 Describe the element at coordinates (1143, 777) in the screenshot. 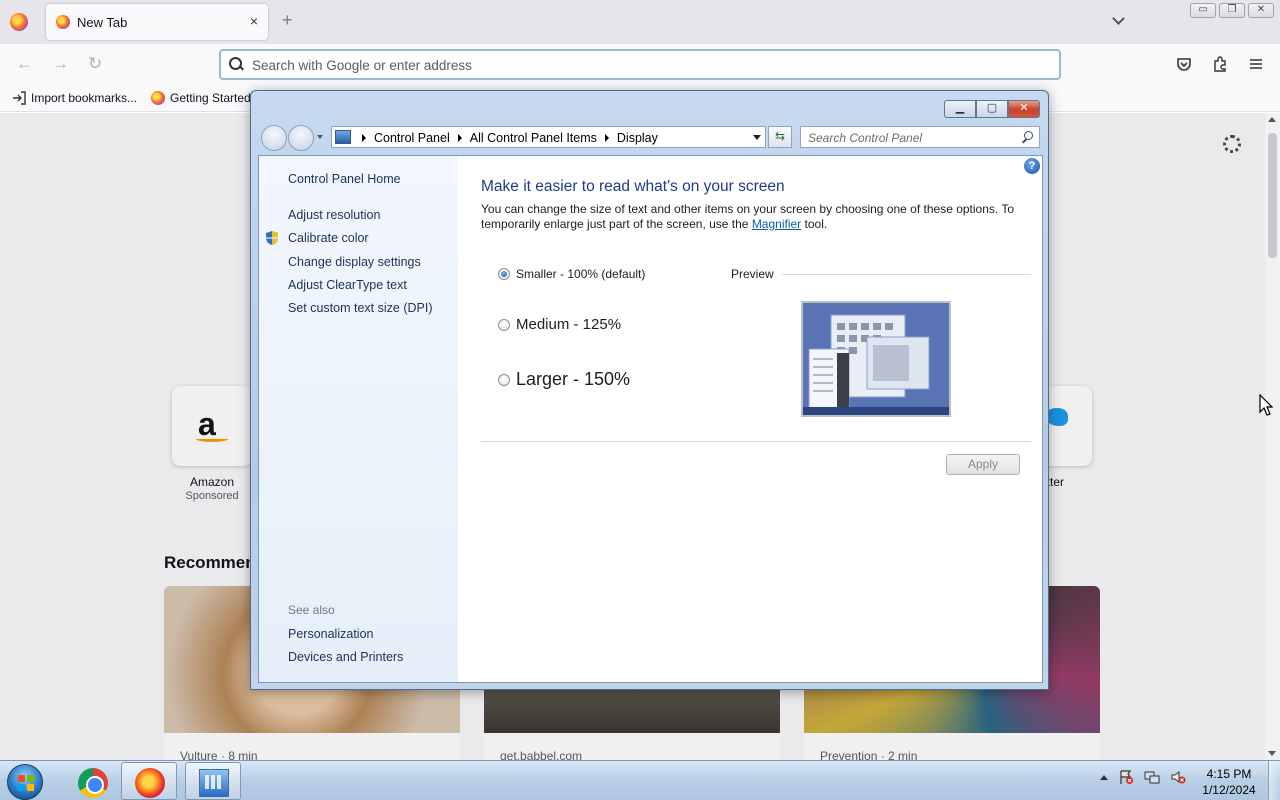

I see `system-tray` at that location.